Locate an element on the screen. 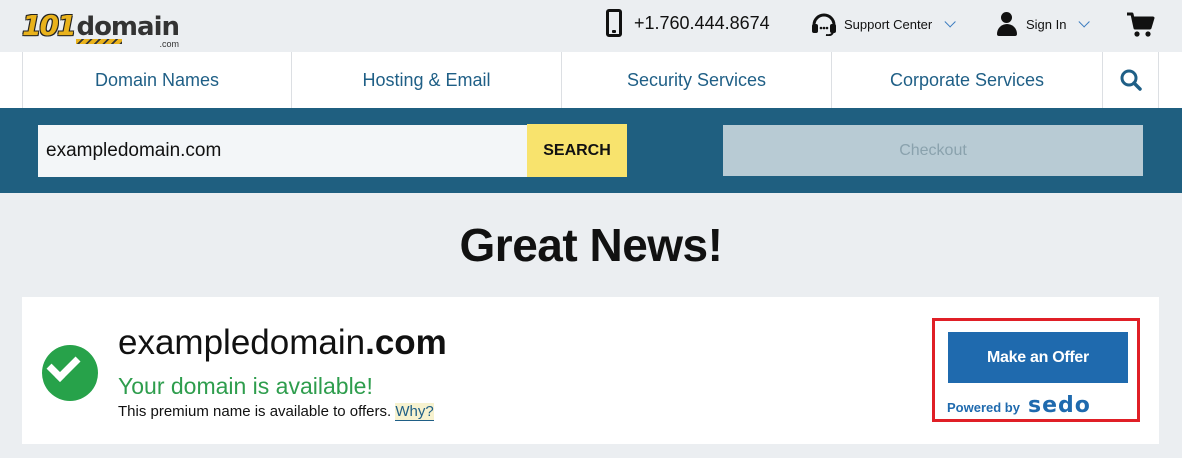 The height and width of the screenshot is (458, 1182). support-center-menu: Support Center is located at coordinates (883, 24).